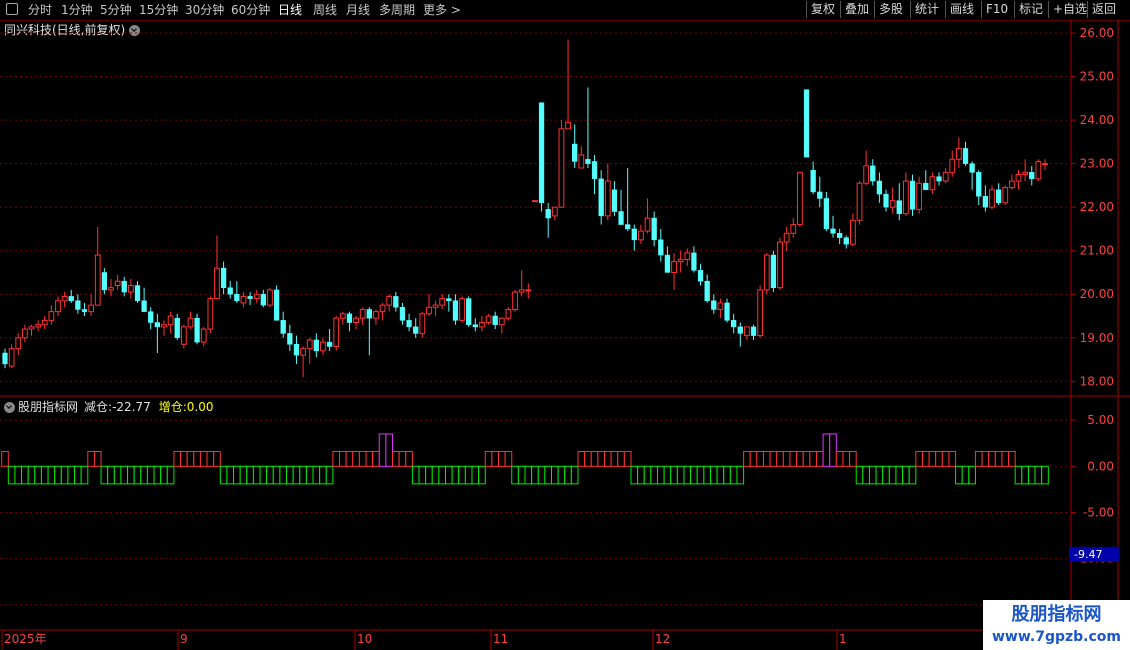  Describe the element at coordinates (116, 10) in the screenshot. I see `tab-5min: 5分钟` at that location.